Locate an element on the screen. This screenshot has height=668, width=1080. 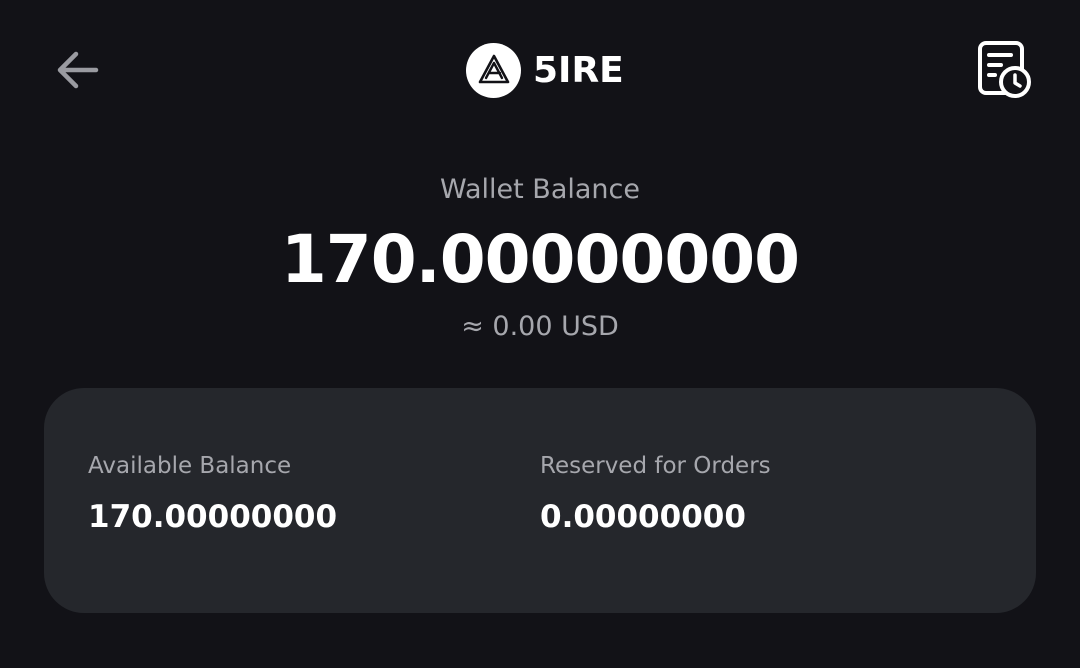
reserved-for-orders: Reserved for Orders 0.00000000 is located at coordinates (655, 493).